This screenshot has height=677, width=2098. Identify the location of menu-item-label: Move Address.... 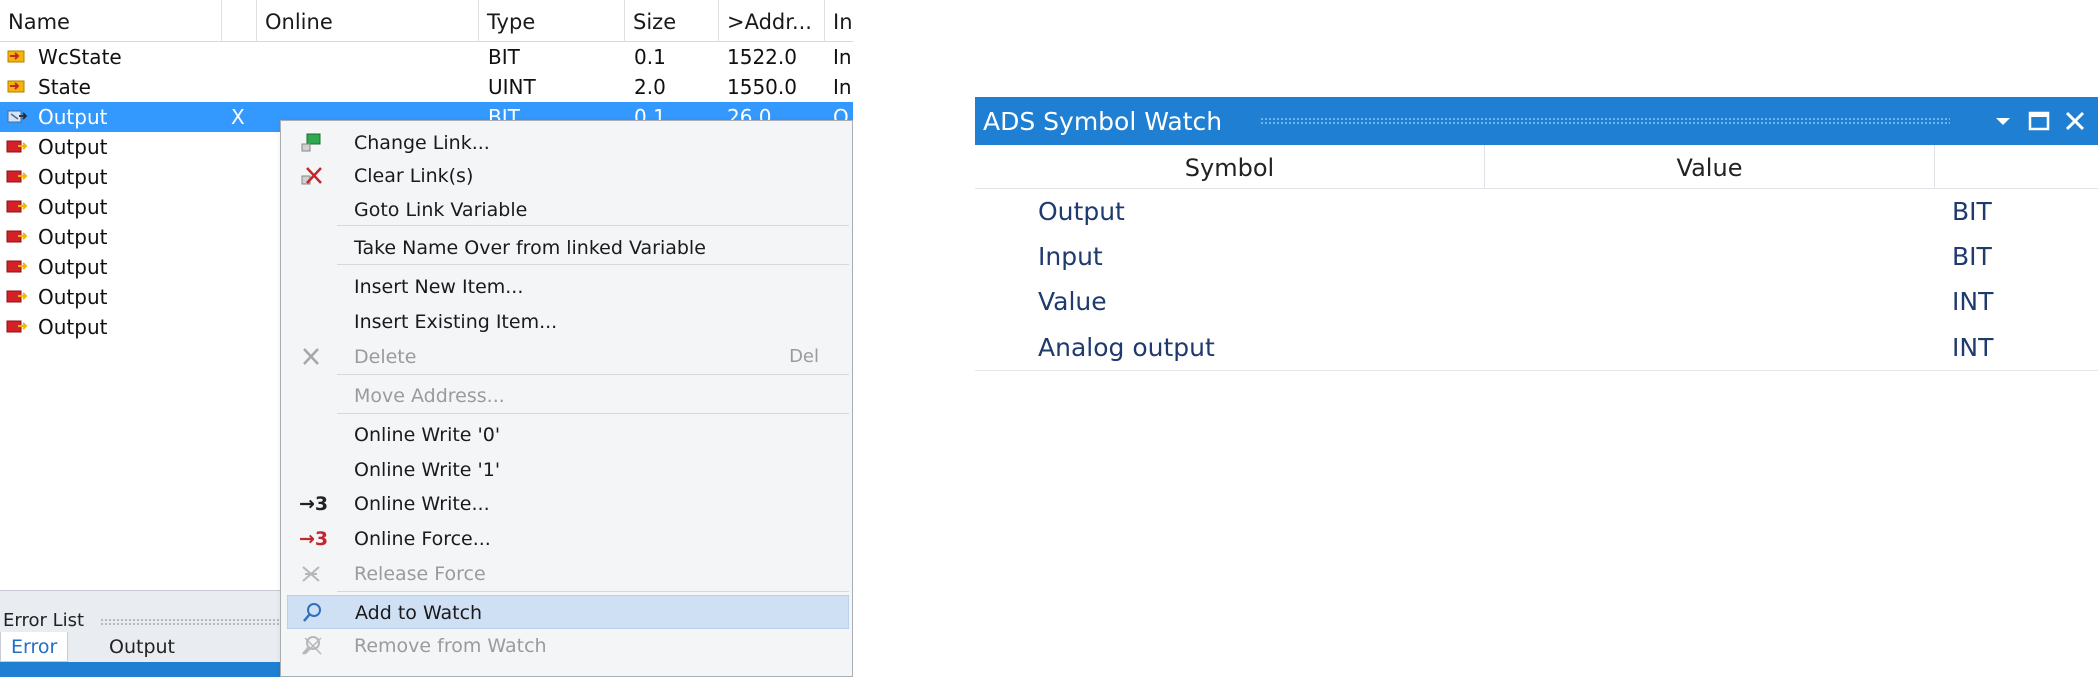
(429, 396).